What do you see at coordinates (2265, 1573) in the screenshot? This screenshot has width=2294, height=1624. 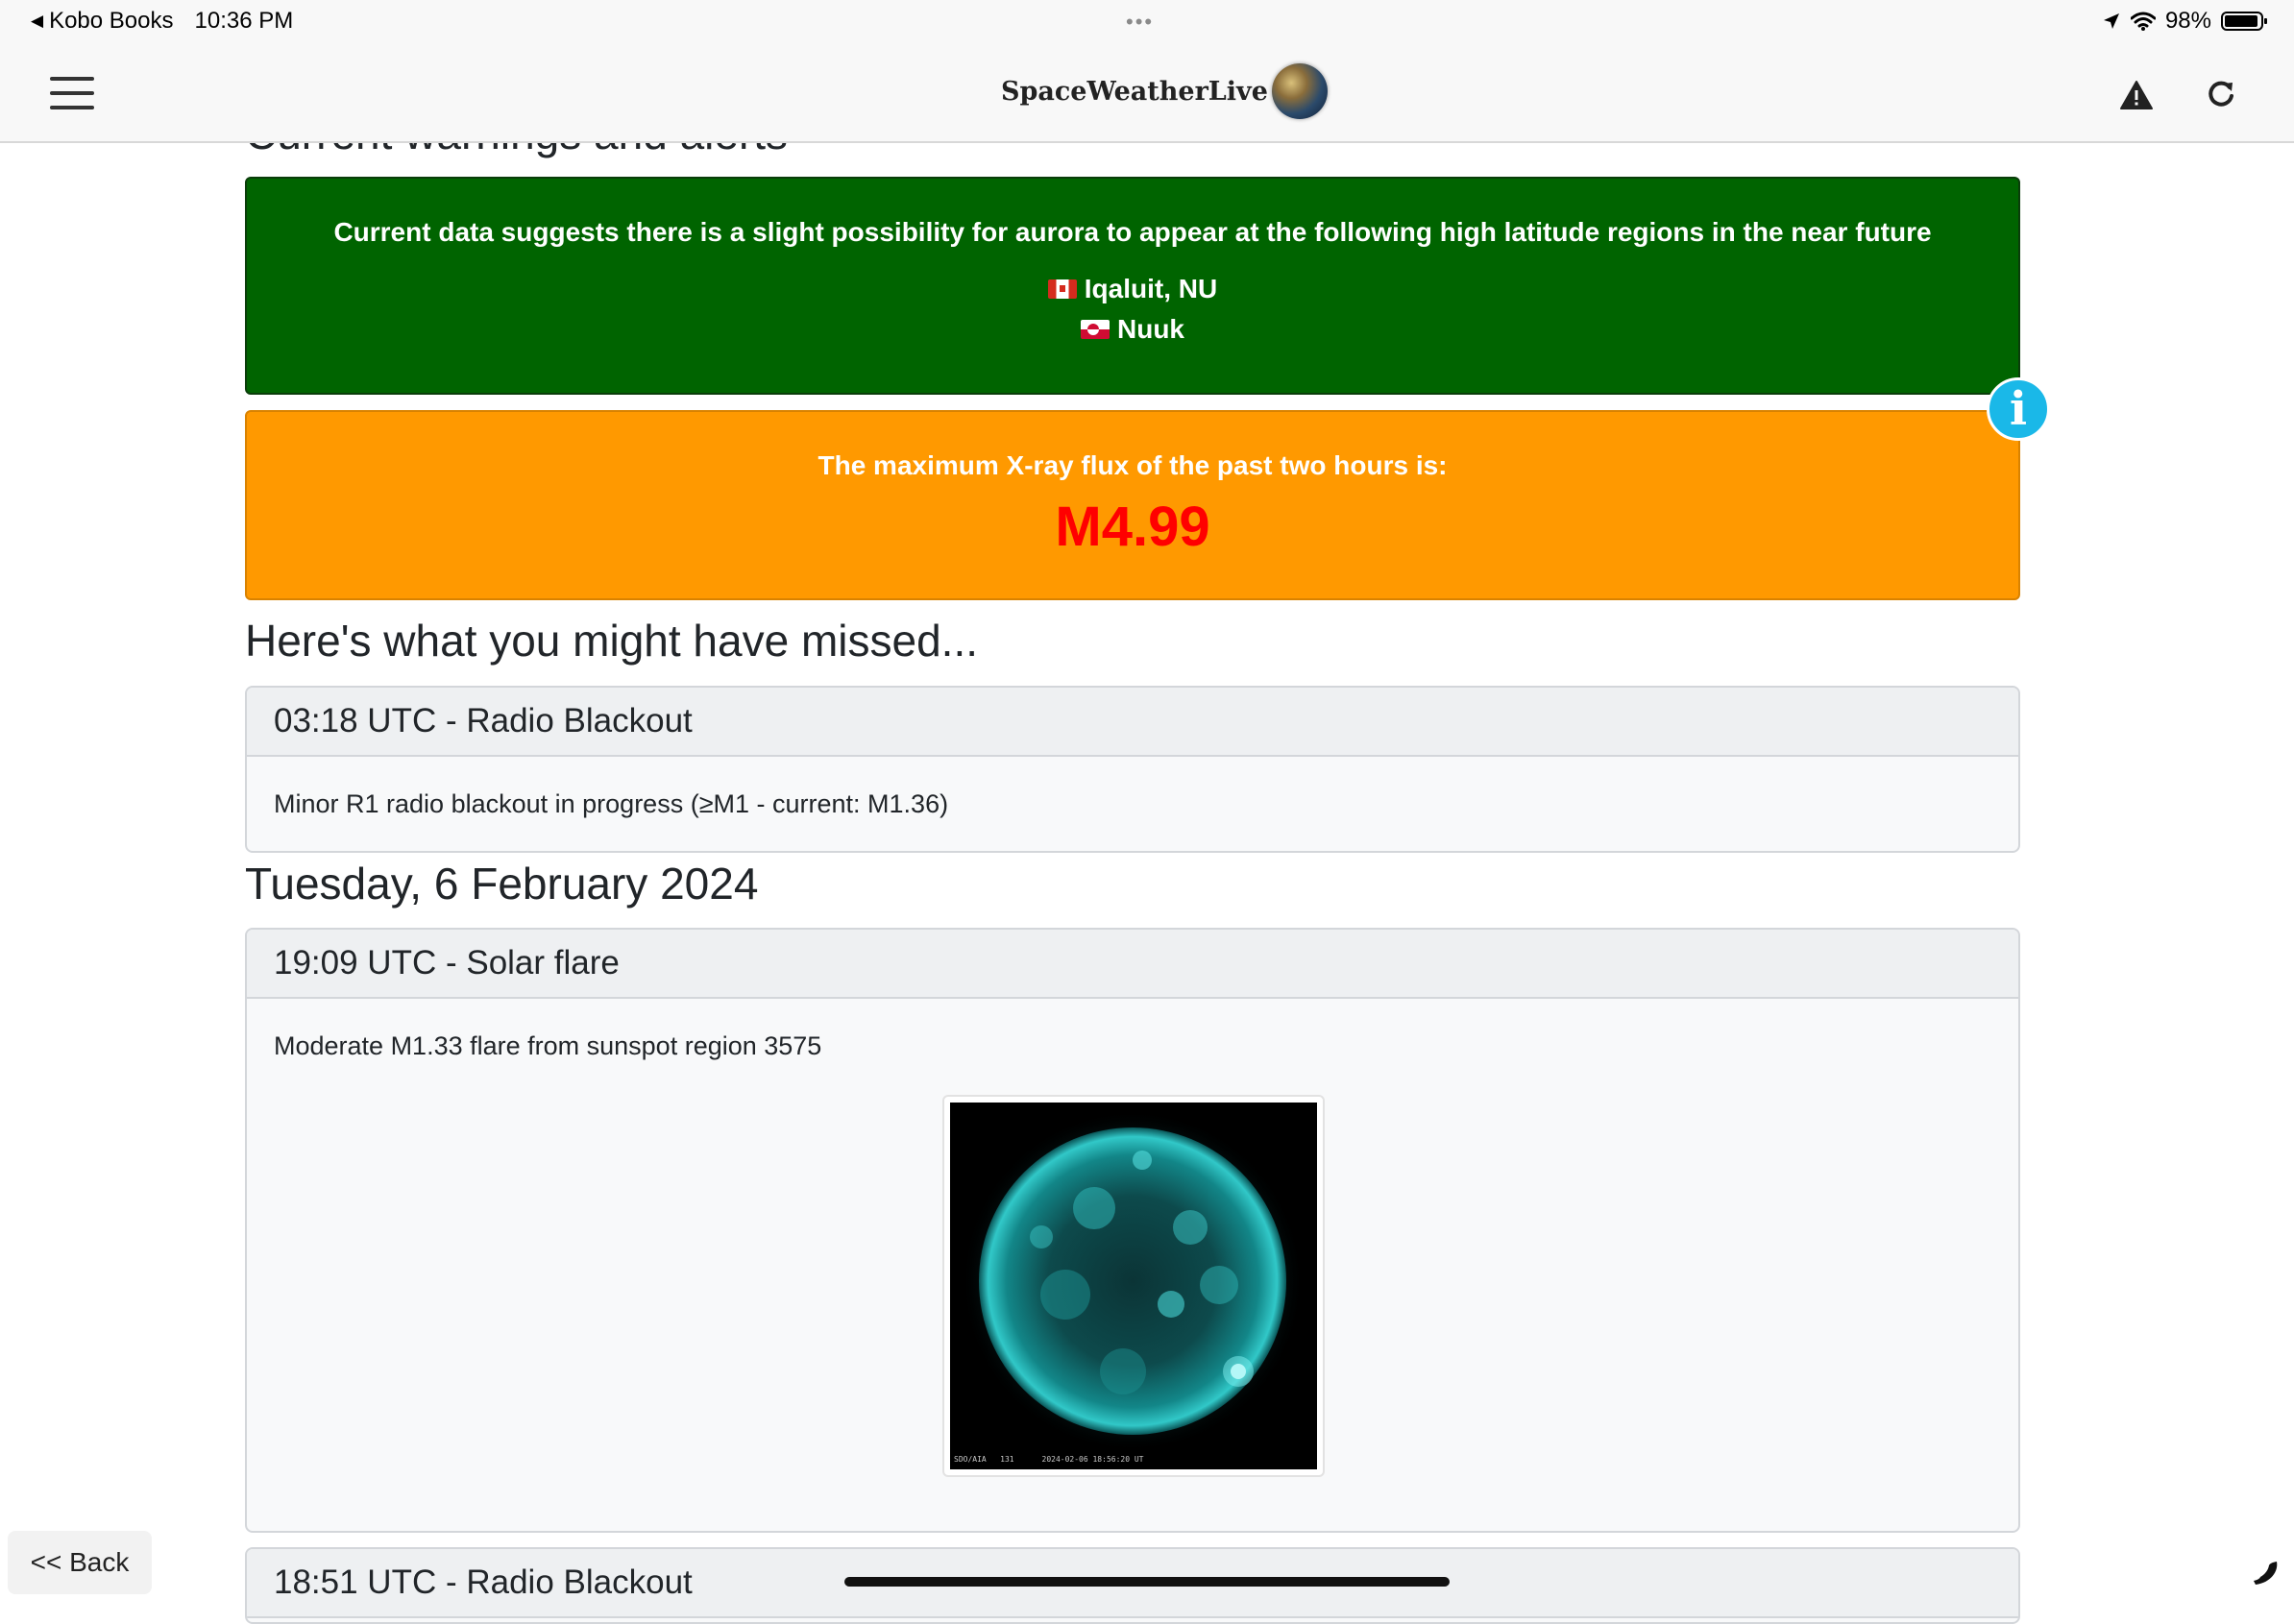 I see `phone-icon` at bounding box center [2265, 1573].